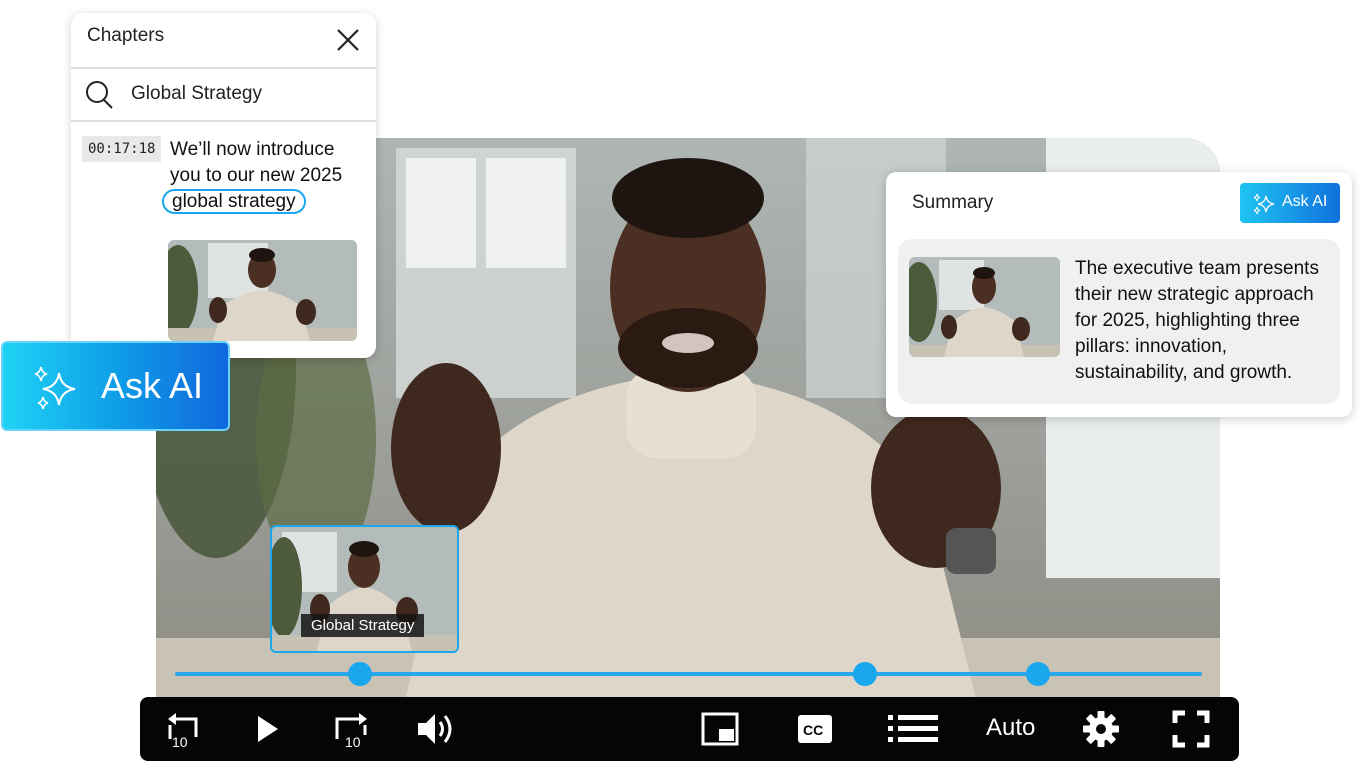  What do you see at coordinates (348, 40) in the screenshot?
I see `close-icon` at bounding box center [348, 40].